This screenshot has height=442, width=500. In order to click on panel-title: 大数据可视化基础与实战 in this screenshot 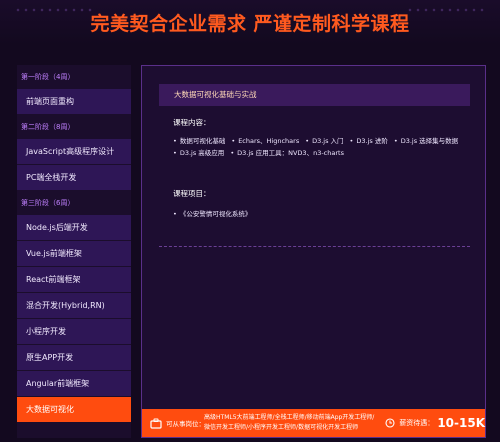, I will do `click(314, 95)`.